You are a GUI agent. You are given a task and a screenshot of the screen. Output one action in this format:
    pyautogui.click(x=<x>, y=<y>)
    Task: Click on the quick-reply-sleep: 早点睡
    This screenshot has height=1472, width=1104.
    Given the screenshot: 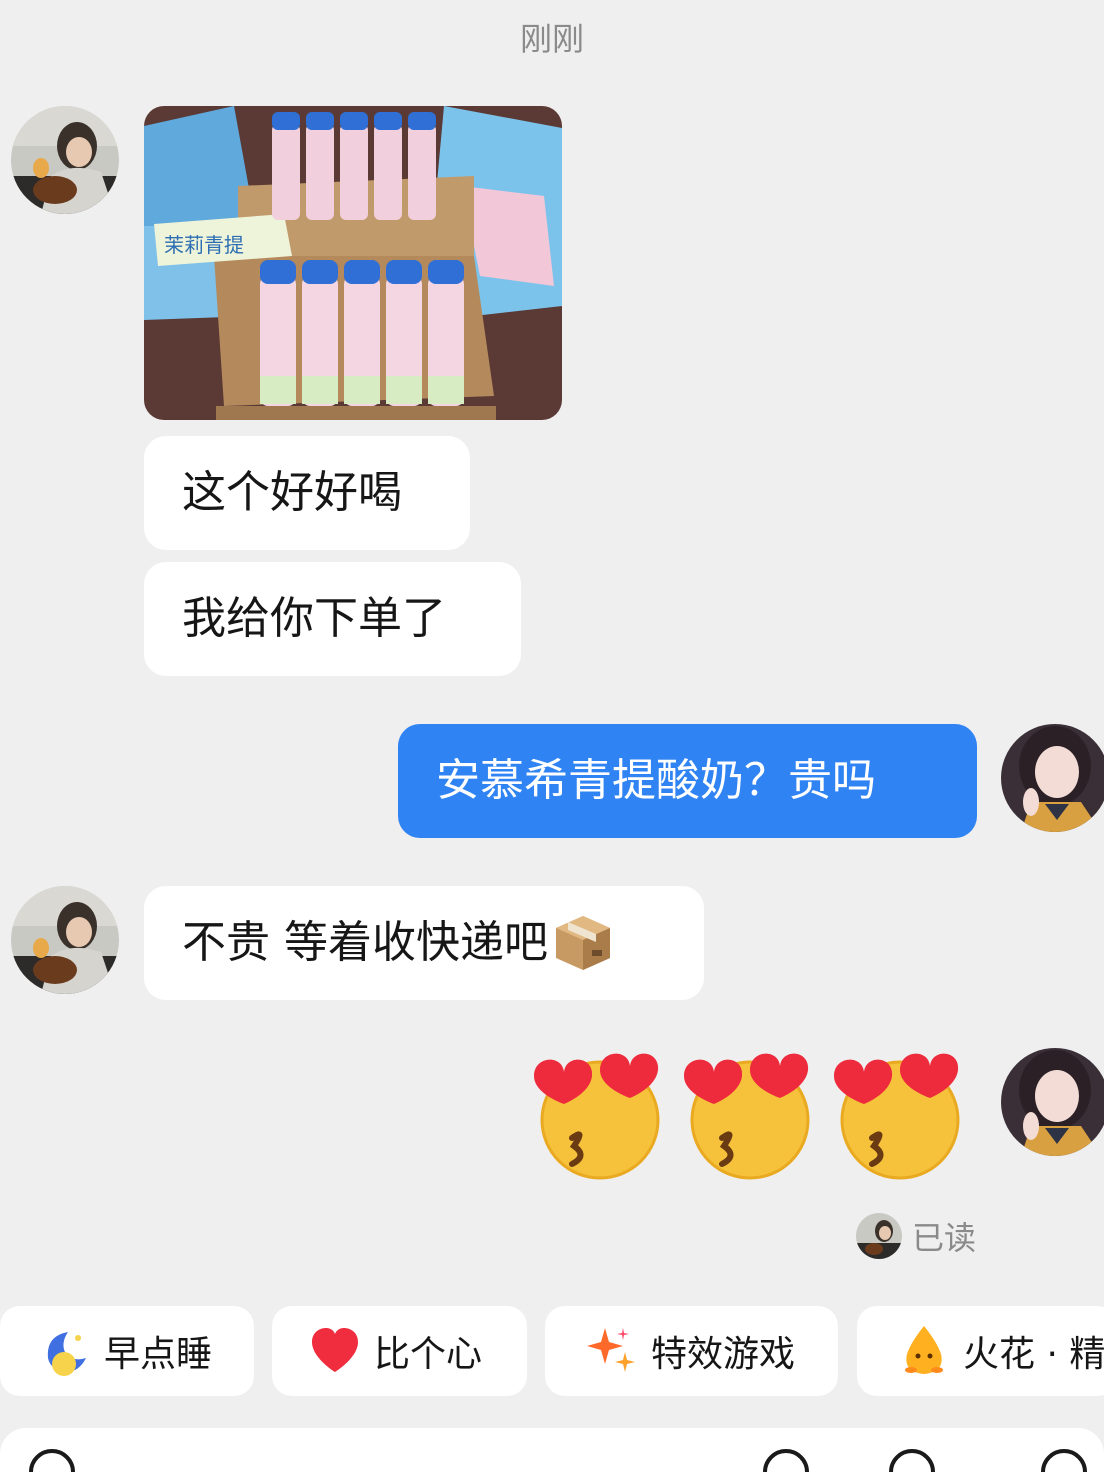 What is the action you would take?
    pyautogui.click(x=127, y=1351)
    